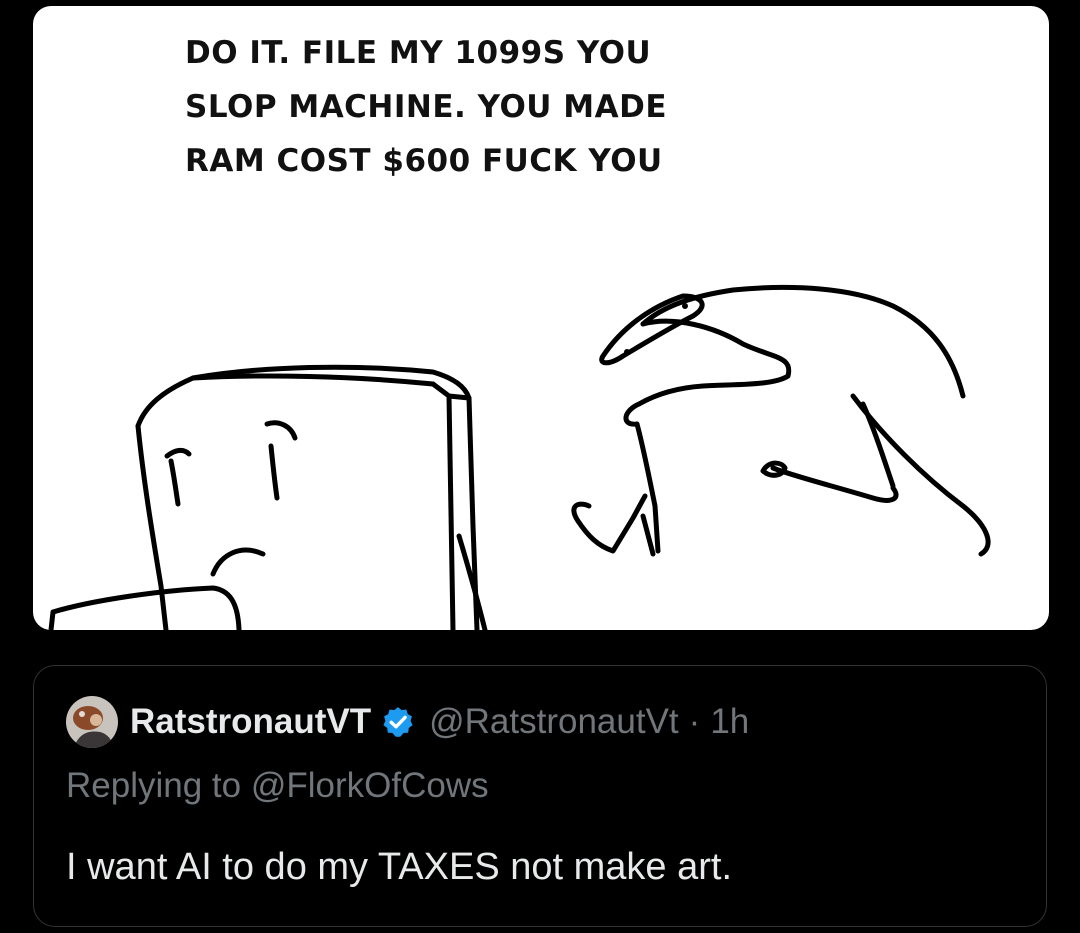 The height and width of the screenshot is (933, 1080). What do you see at coordinates (281, 430) in the screenshot?
I see `computer-right-brow` at bounding box center [281, 430].